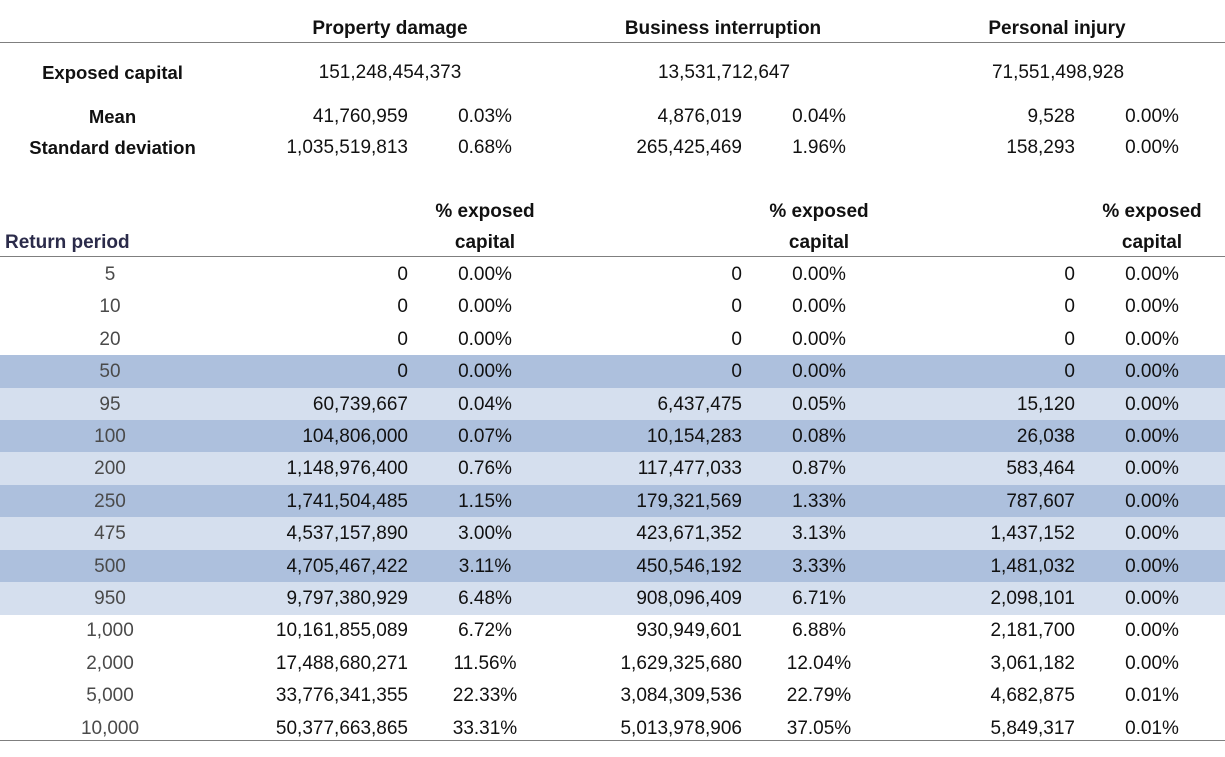 The image size is (1225, 757). What do you see at coordinates (1032, 534) in the screenshot?
I see `personal-value-cell: 1,437,152` at bounding box center [1032, 534].